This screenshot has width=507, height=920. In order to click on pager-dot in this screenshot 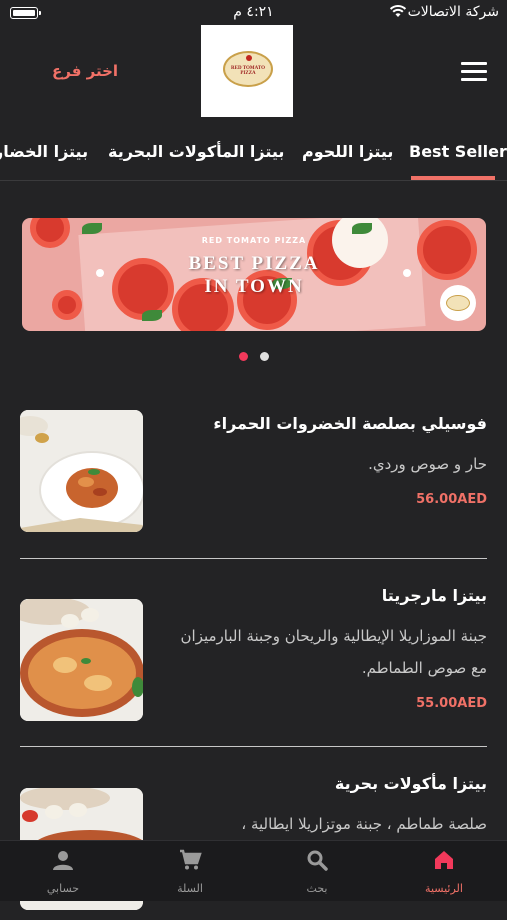, I will do `click(264, 356)`.